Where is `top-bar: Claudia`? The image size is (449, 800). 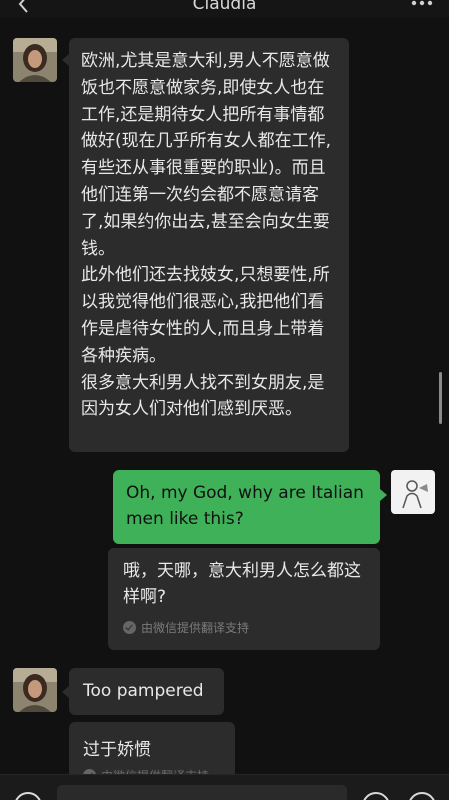 top-bar: Claudia is located at coordinates (224, 9).